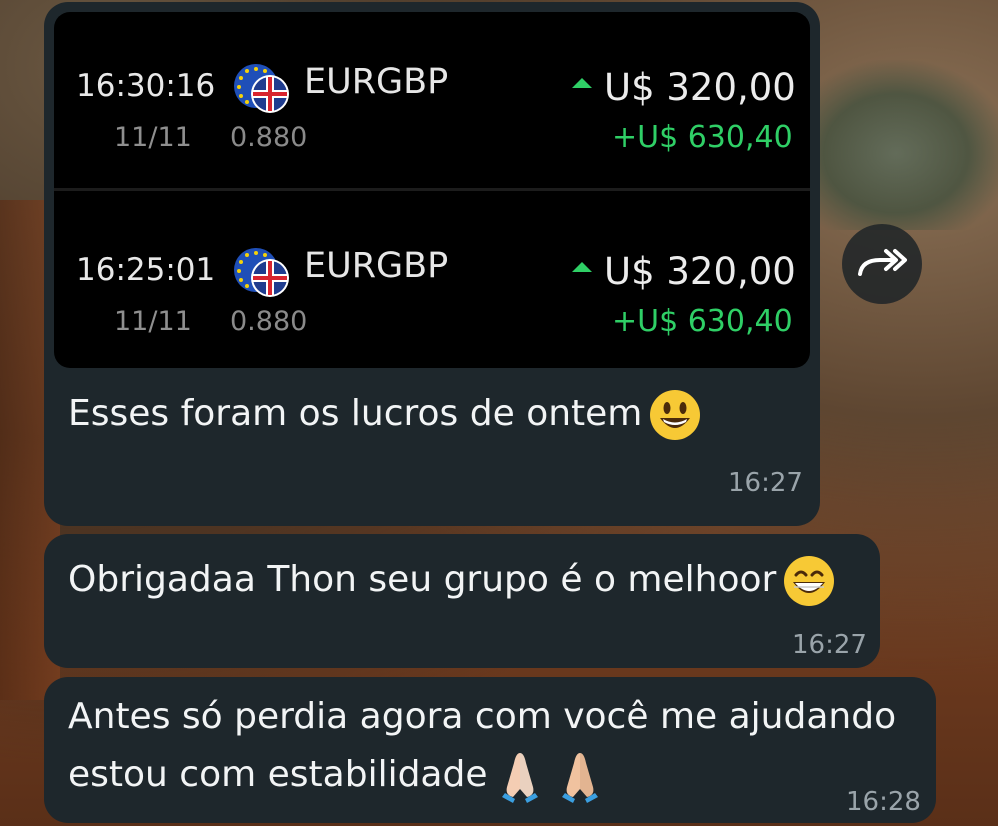 The height and width of the screenshot is (826, 998). Describe the element at coordinates (146, 270) in the screenshot. I see `trade-time: 16:25:01` at that location.